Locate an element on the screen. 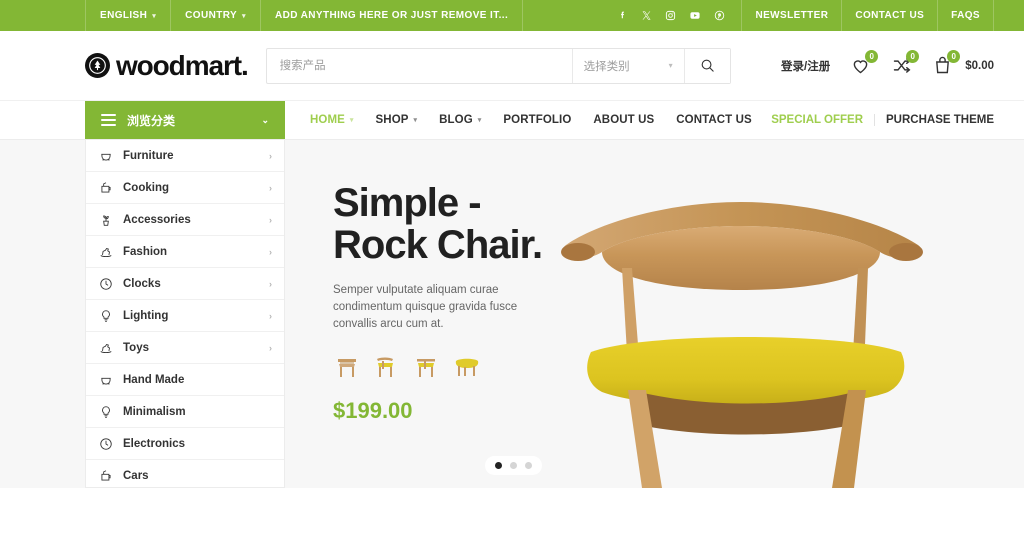 The width and height of the screenshot is (1024, 536). account-link: 登录/注册 is located at coordinates (805, 66).